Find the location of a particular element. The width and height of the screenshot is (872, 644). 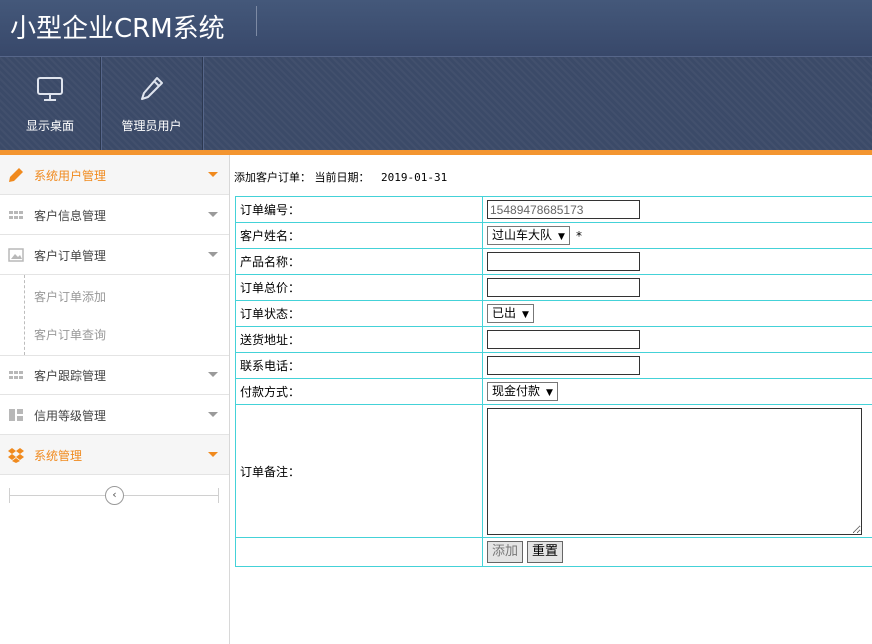

customer-cell: 过山车大队 ▼ * is located at coordinates (677, 235).